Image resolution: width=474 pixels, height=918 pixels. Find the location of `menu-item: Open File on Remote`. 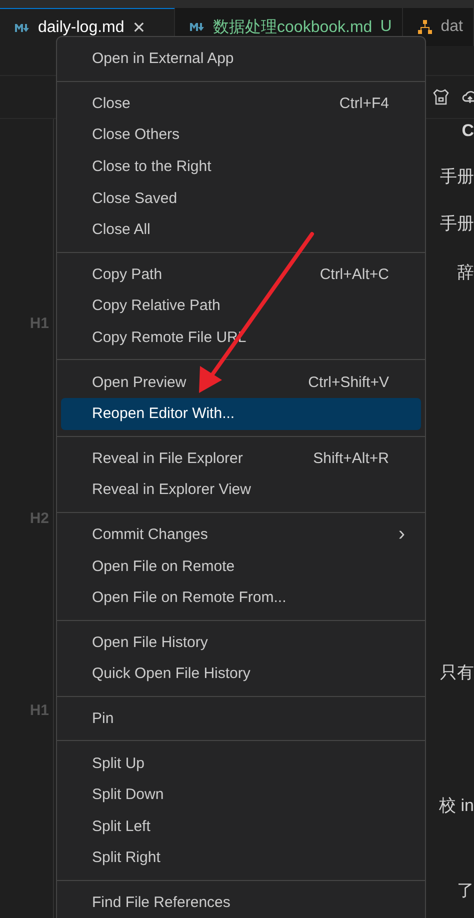

menu-item: Open File on Remote is located at coordinates (241, 566).